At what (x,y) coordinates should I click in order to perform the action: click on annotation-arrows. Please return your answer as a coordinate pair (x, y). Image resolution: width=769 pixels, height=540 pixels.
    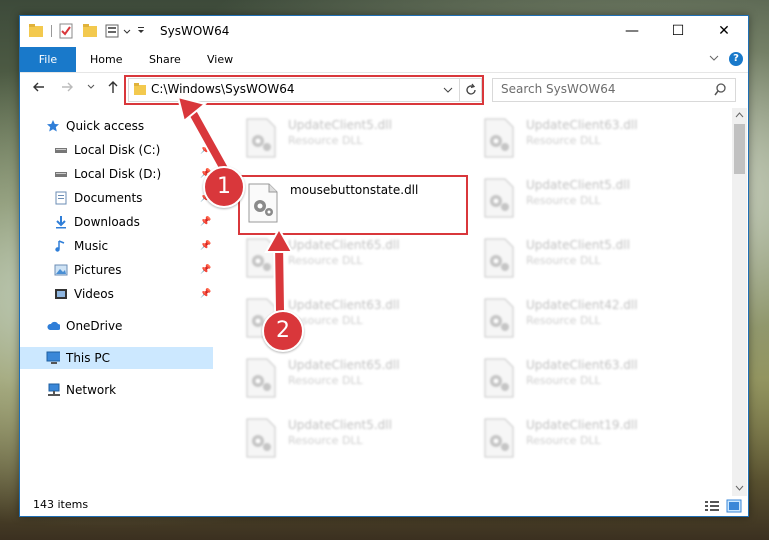
    Looking at the image, I should click on (235, 205).